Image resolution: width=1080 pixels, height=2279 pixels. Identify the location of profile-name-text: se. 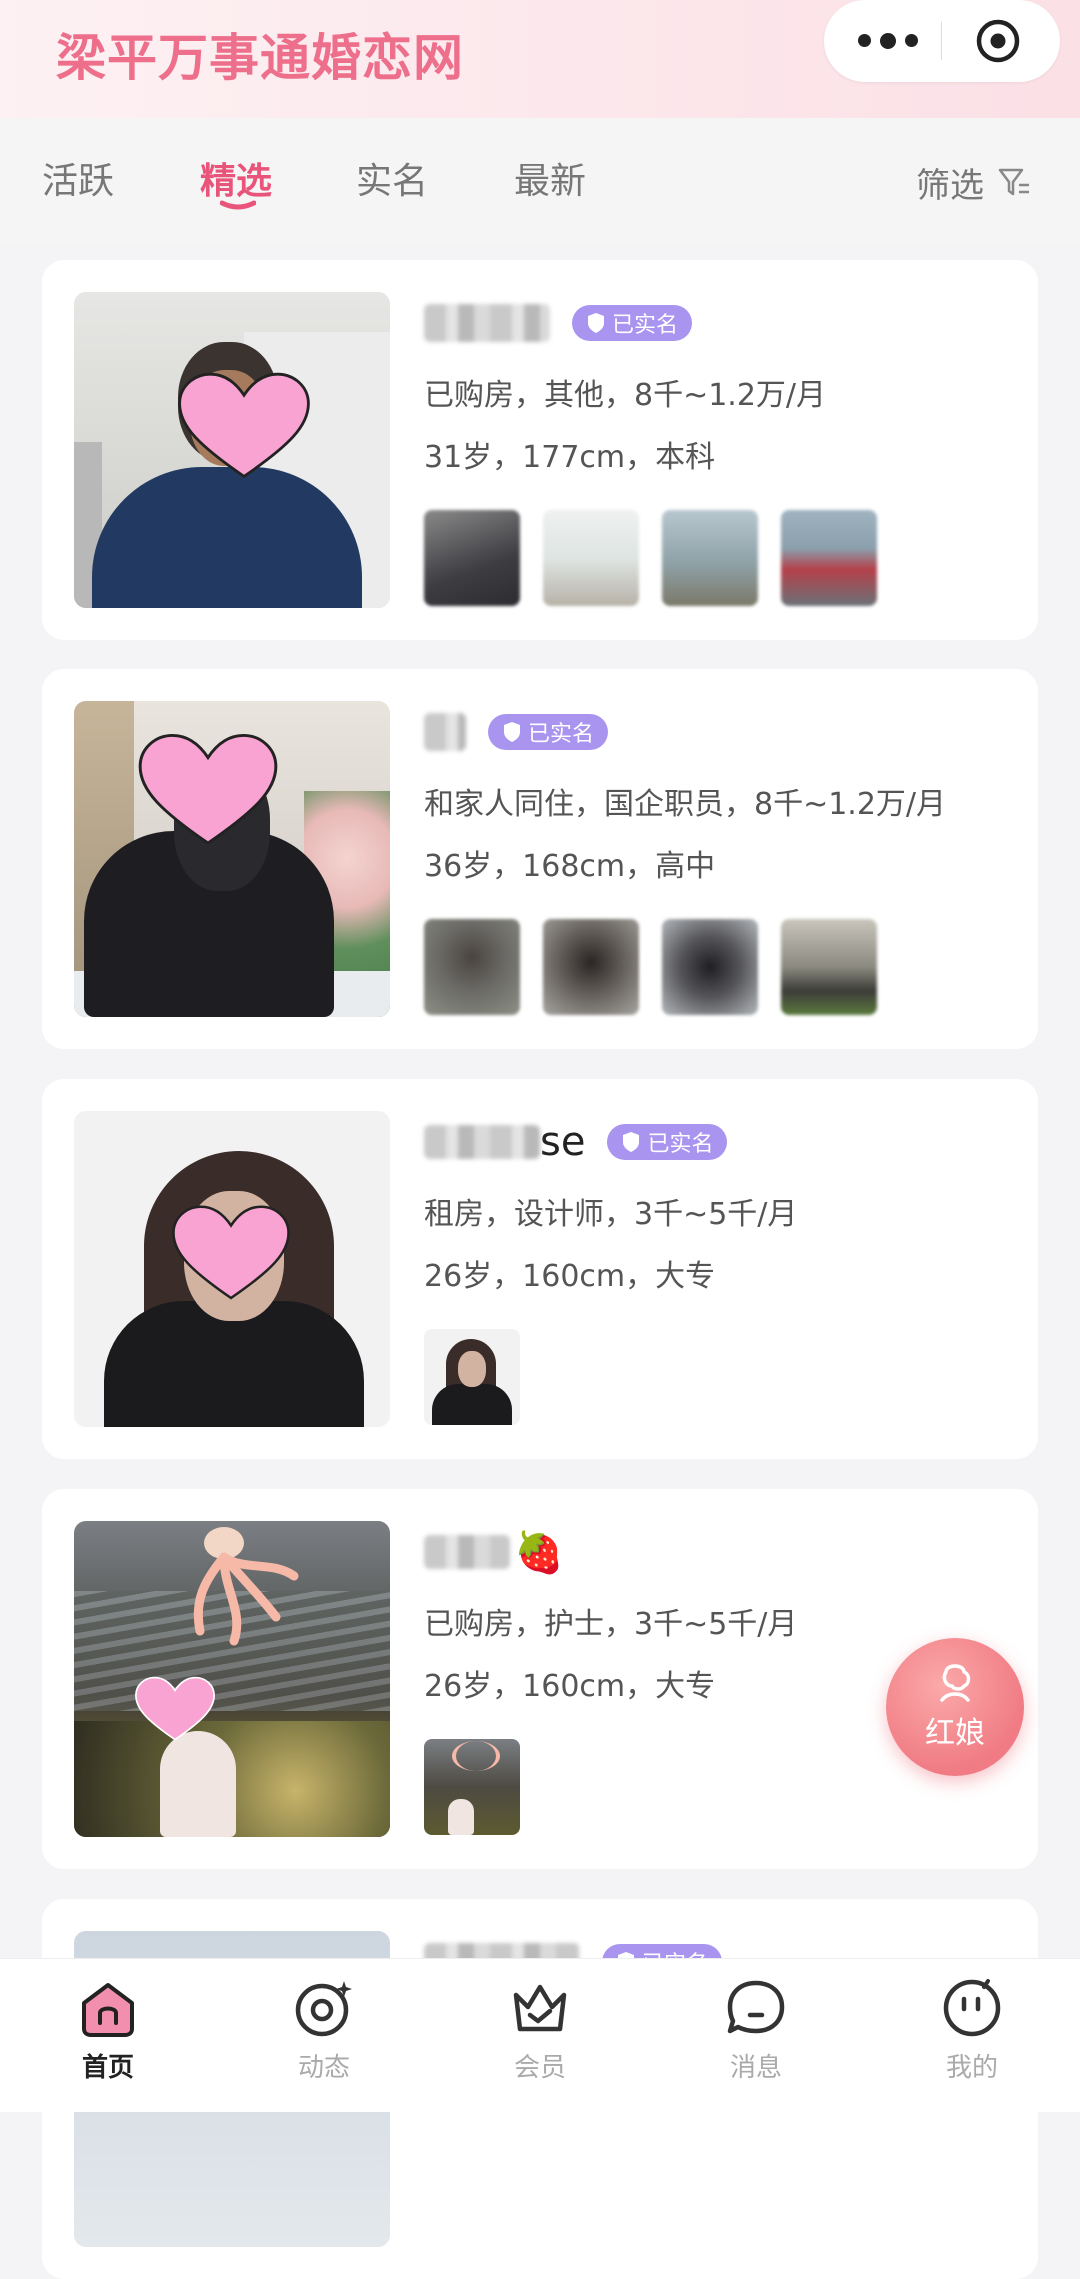
(563, 1142).